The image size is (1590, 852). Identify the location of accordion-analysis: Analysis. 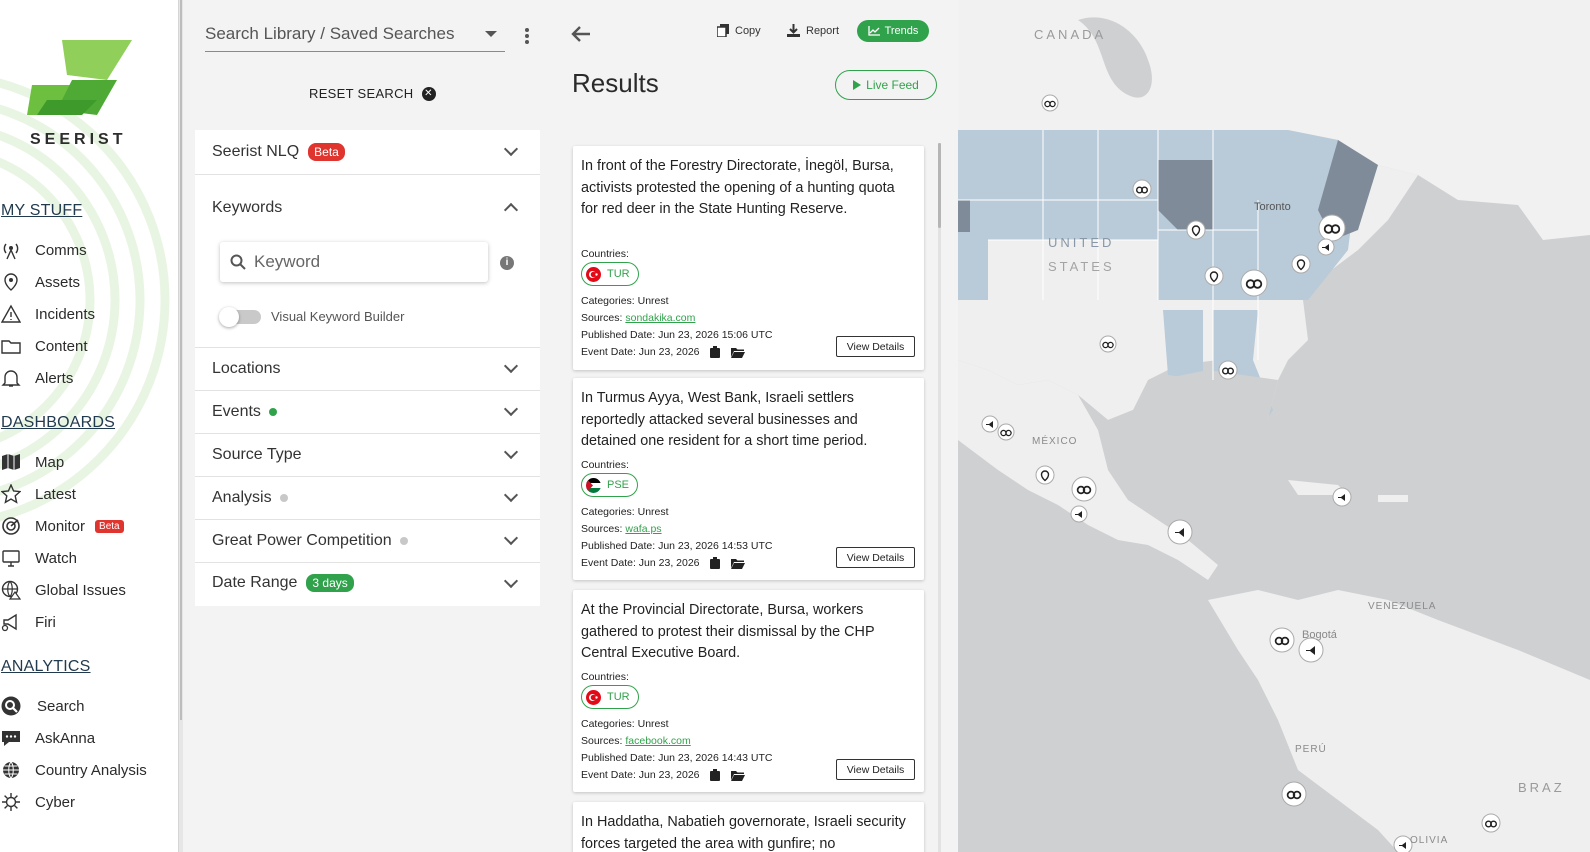
(367, 498).